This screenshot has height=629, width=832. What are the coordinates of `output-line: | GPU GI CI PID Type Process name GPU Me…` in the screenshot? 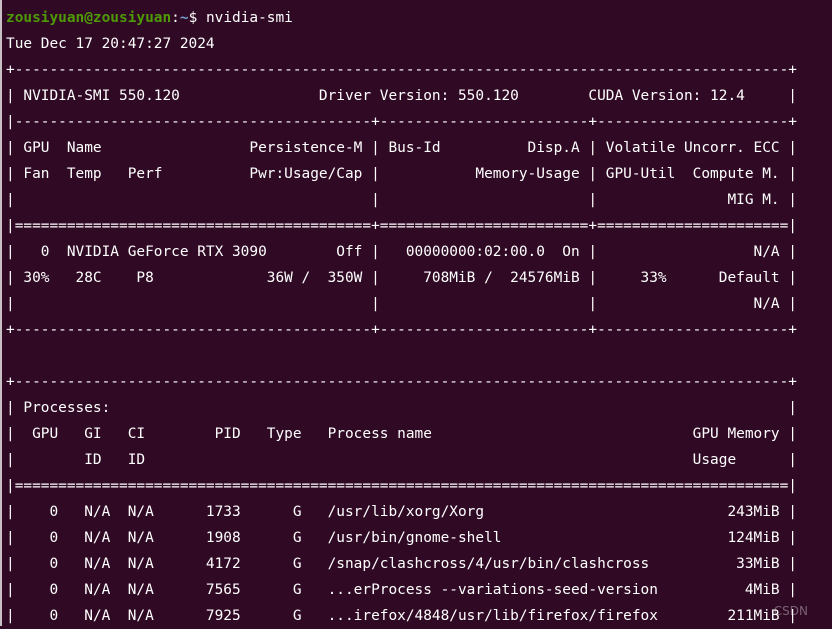 It's located at (401, 434).